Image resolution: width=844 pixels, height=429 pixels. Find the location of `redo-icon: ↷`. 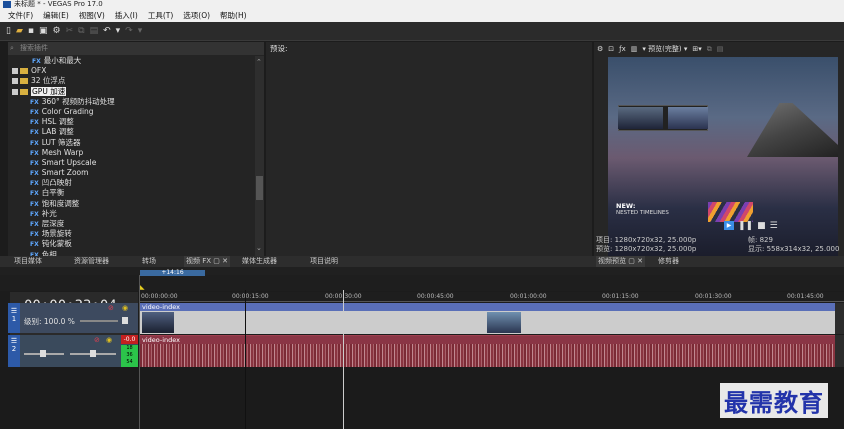

redo-icon: ↷ is located at coordinates (129, 31).